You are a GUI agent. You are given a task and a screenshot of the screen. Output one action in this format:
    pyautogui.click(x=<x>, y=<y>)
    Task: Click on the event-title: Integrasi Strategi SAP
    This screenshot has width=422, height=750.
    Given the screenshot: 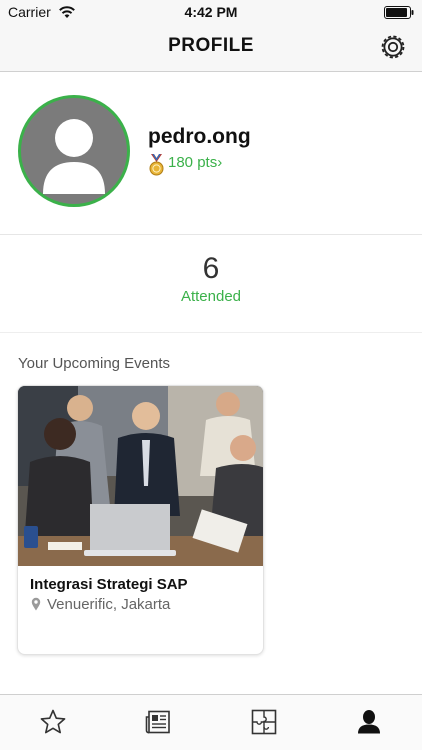 What is the action you would take?
    pyautogui.click(x=109, y=584)
    